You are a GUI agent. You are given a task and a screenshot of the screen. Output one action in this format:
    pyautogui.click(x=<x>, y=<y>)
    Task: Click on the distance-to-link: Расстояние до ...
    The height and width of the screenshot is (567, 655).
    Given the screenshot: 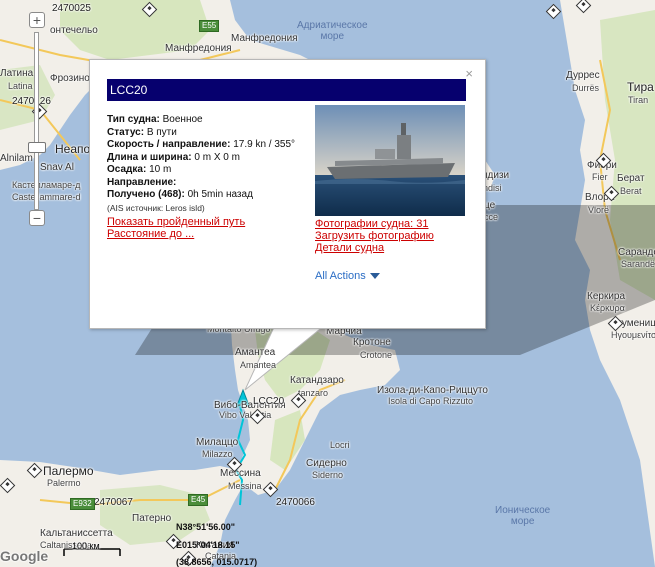 What is the action you would take?
    pyautogui.click(x=204, y=234)
    